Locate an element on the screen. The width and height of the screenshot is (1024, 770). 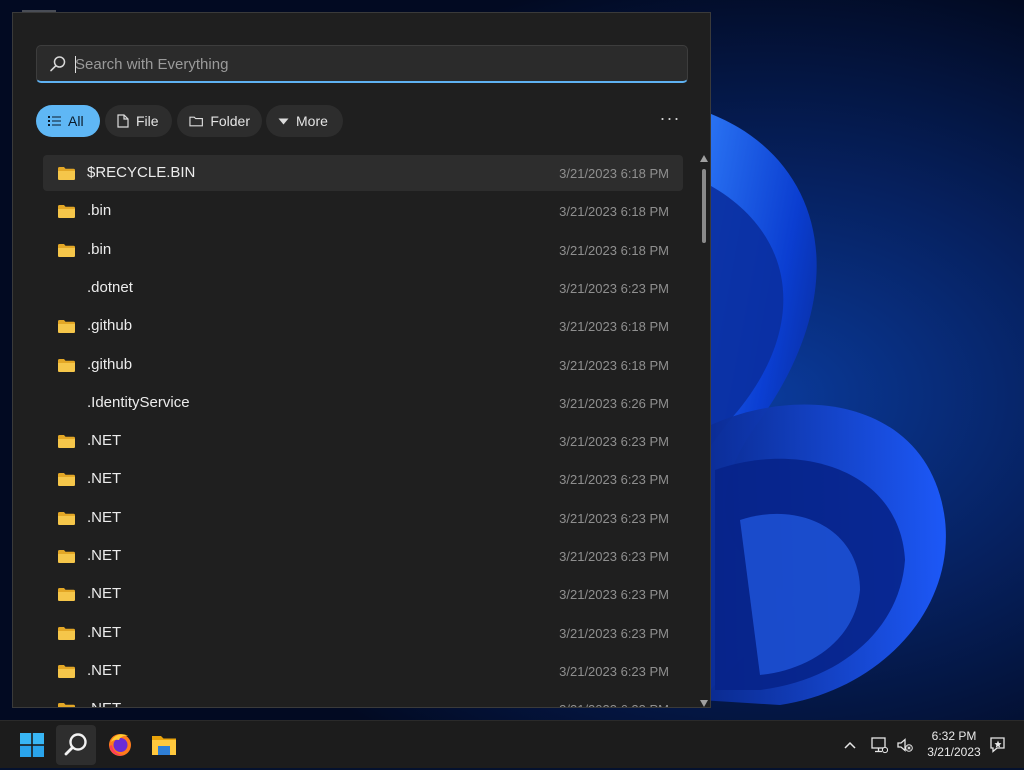
results-scrollbar is located at coordinates (704, 431).